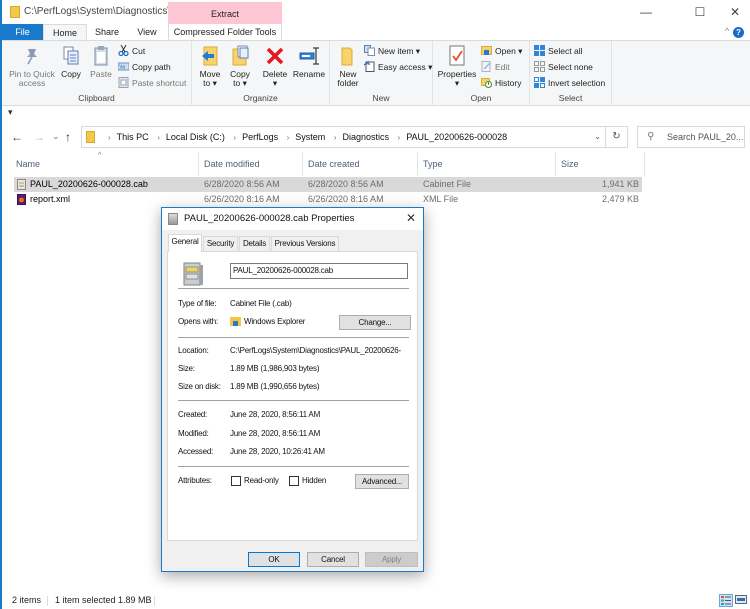  I want to click on attributes-label: Attributes:, so click(195, 480).